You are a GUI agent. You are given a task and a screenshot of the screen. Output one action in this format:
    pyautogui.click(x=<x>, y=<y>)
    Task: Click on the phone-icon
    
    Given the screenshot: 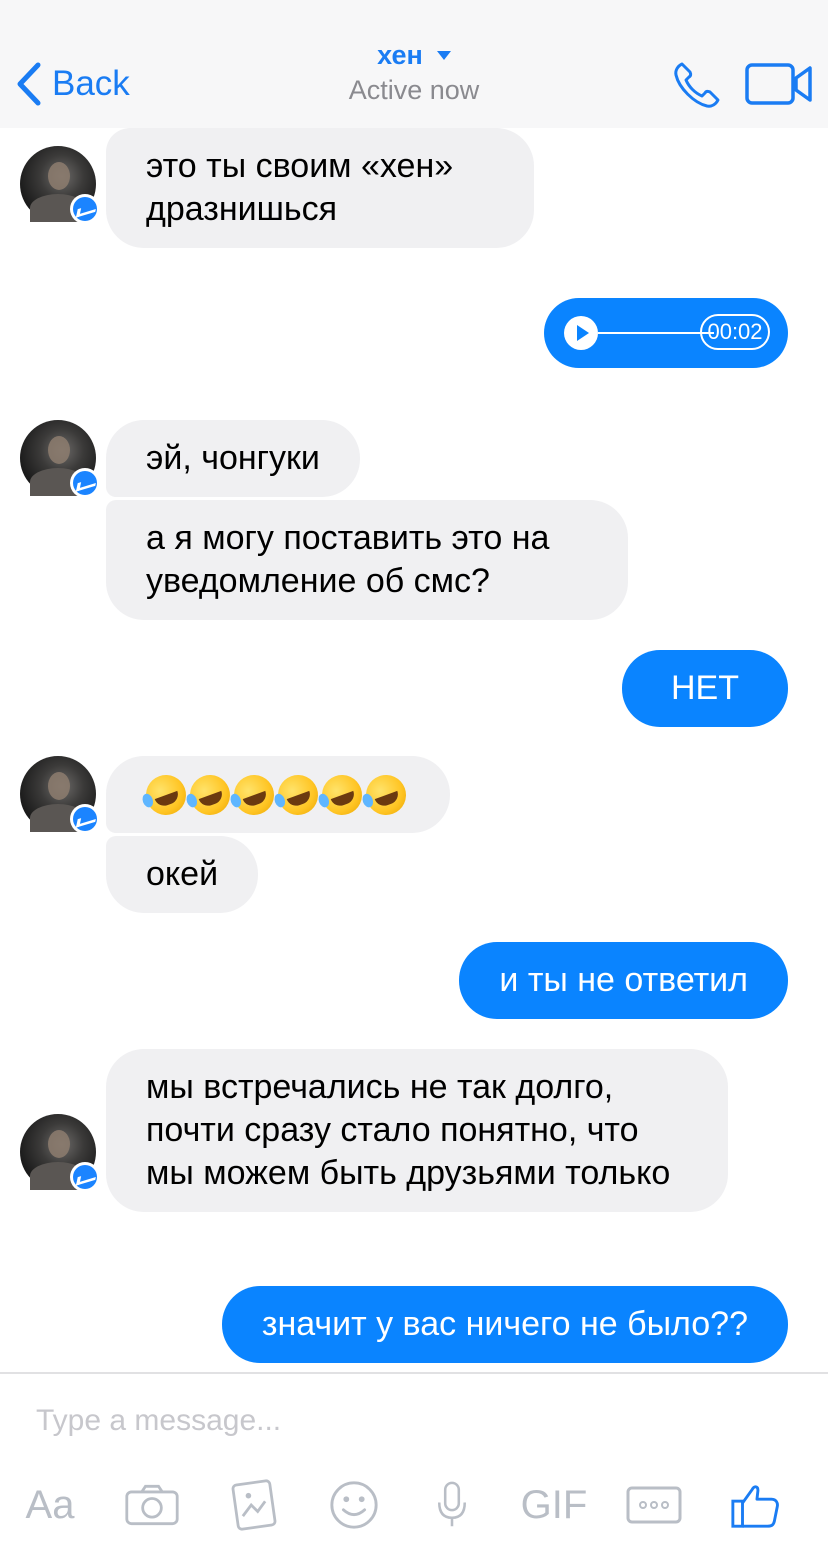 What is the action you would take?
    pyautogui.click(x=697, y=85)
    